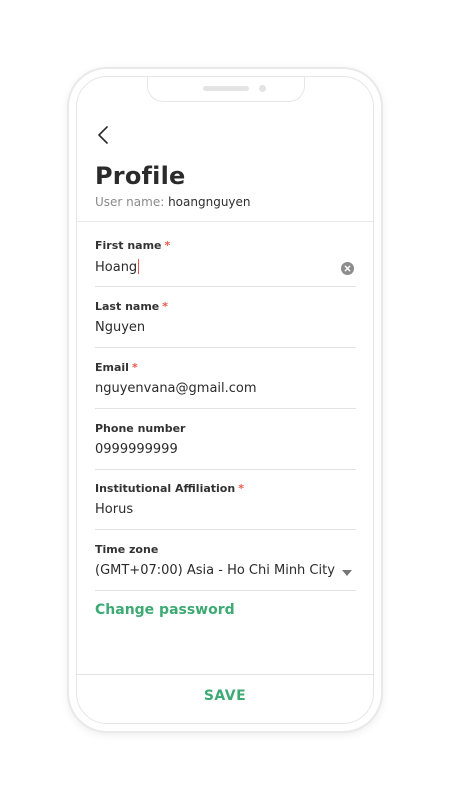 The height and width of the screenshot is (800, 450). What do you see at coordinates (114, 509) in the screenshot?
I see `affiliation-input: Horus` at bounding box center [114, 509].